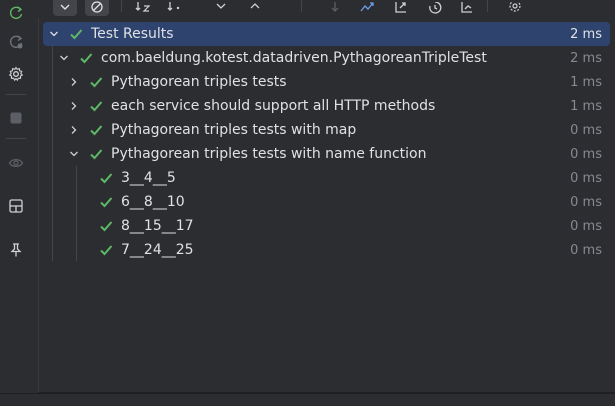 This screenshot has width=615, height=406. What do you see at coordinates (326, 250) in the screenshot?
I see `tree-row-test-case: 7__24__25 0 ms` at bounding box center [326, 250].